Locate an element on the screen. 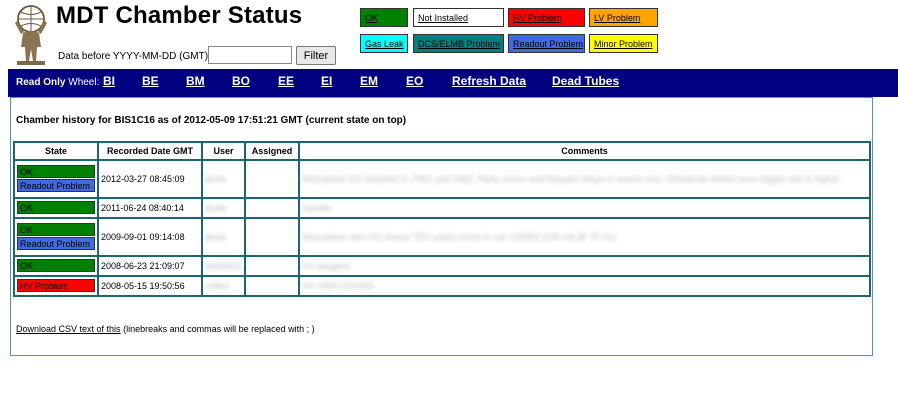  date-cell: 2012-03-27 08:45:09 is located at coordinates (150, 179).